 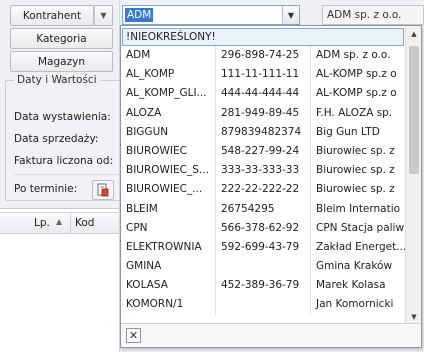 I want to click on row-code: !NIEOKREŚLONY!, so click(x=171, y=37).